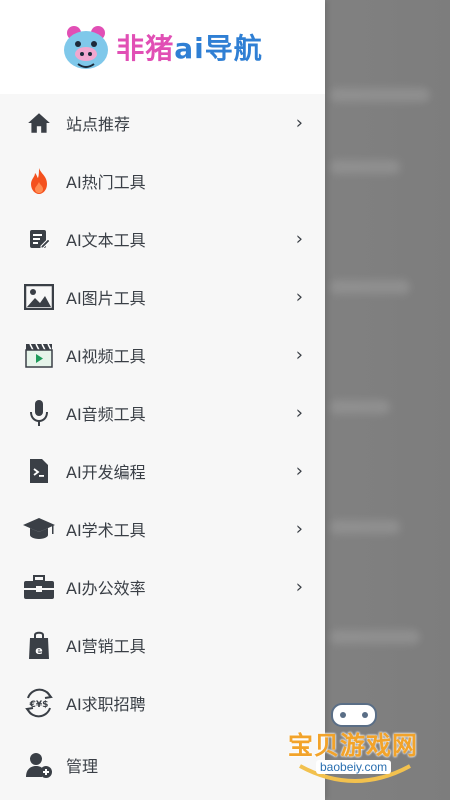  What do you see at coordinates (106, 298) in the screenshot?
I see `menu-item-label: AI图片工具` at bounding box center [106, 298].